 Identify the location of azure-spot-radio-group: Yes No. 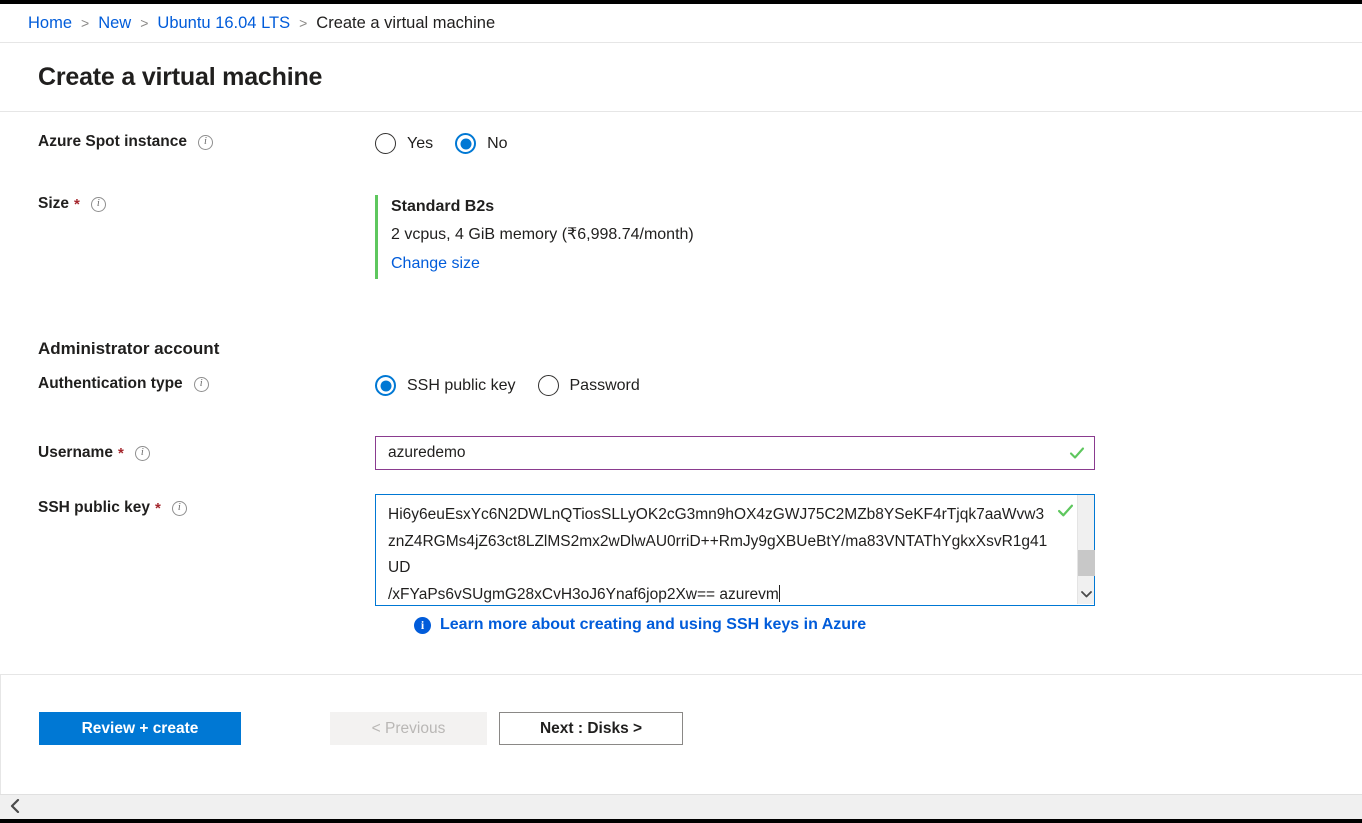
(452, 143).